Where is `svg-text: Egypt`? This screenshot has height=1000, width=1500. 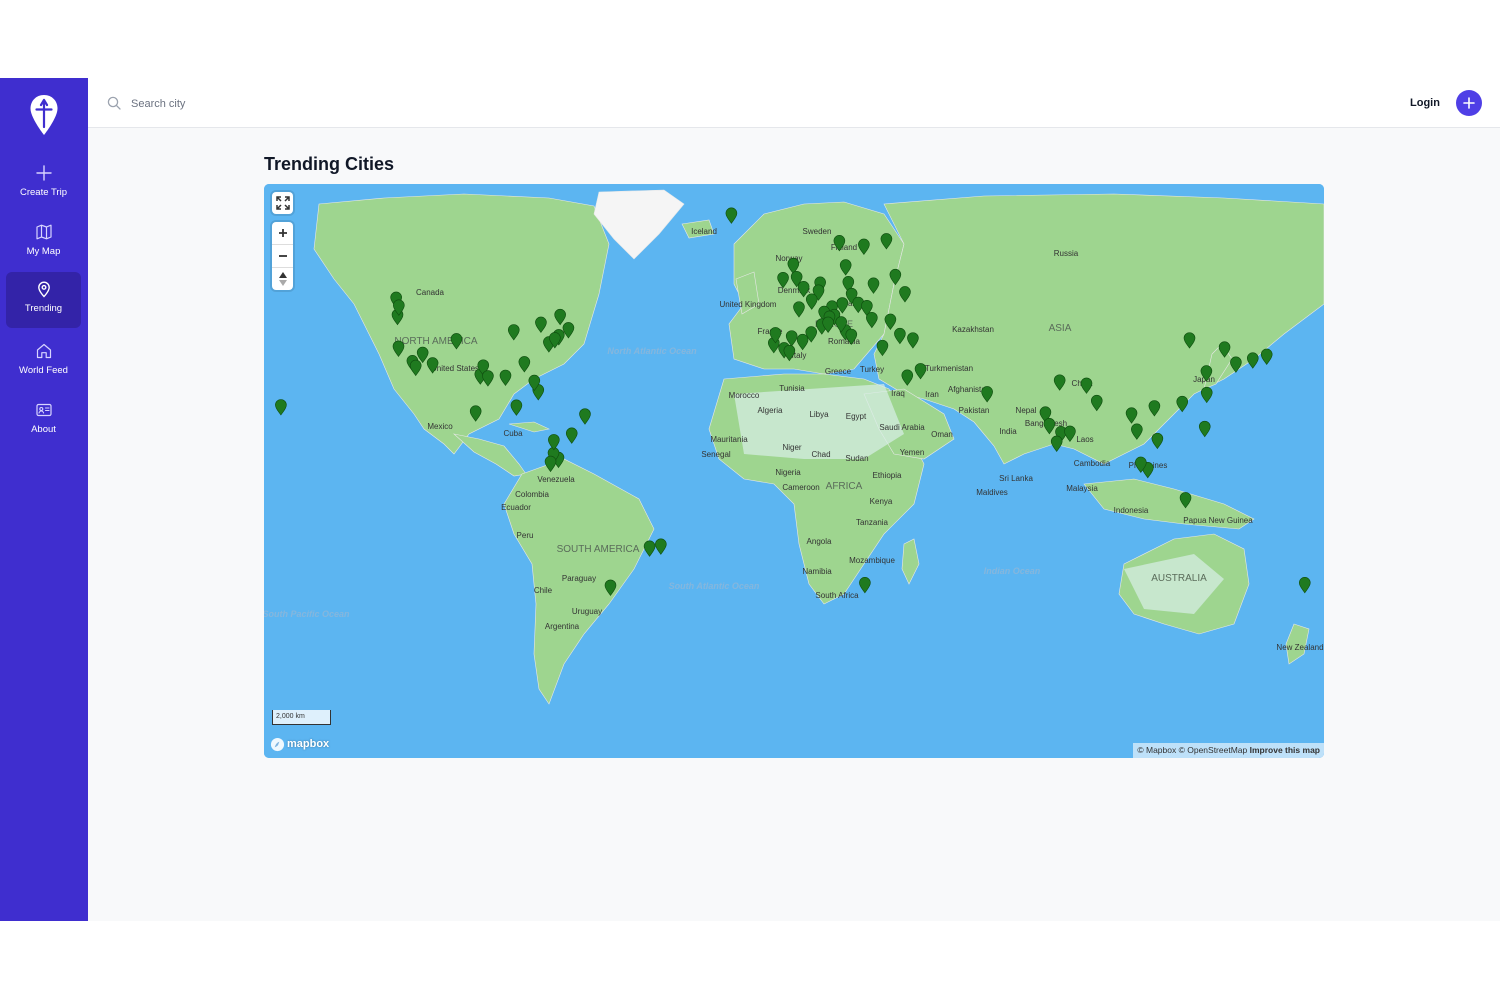
svg-text: Egypt is located at coordinates (856, 416).